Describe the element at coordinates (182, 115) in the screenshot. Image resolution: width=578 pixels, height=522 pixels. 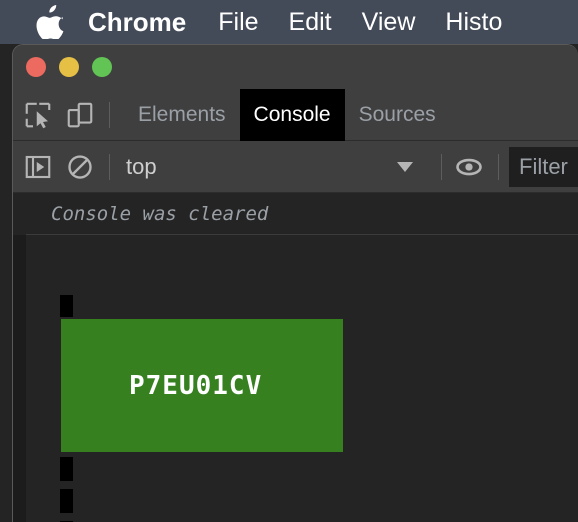
I see `tab-elements: Elements` at that location.